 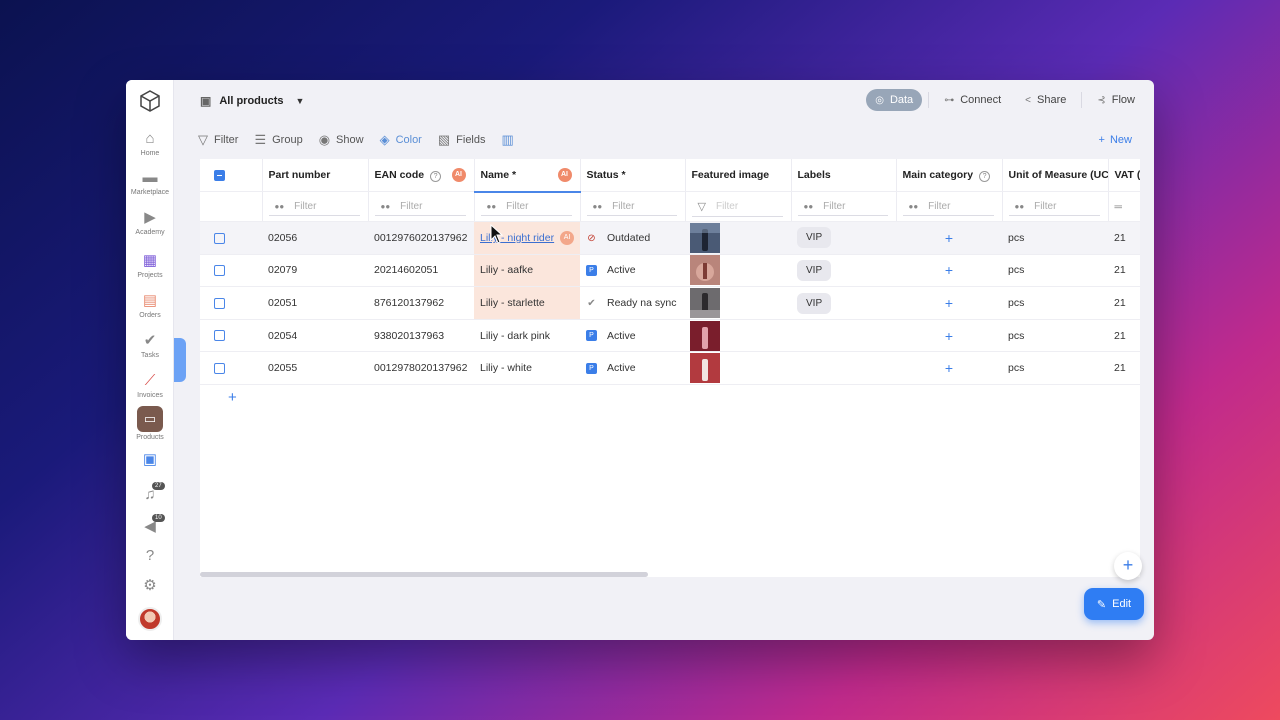 I want to click on ean-code-cell: 0012976020137962, so click(x=421, y=238).